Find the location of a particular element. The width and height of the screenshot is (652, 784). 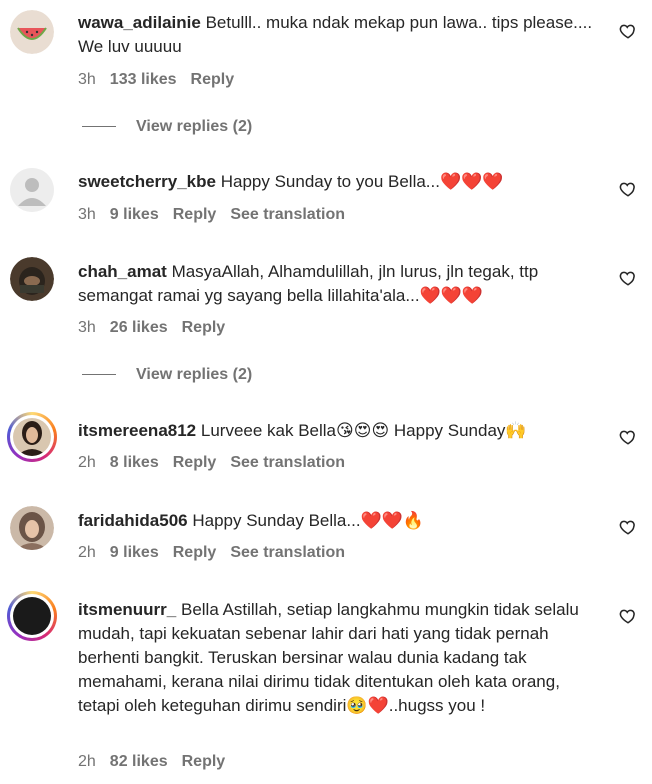

likes-count: 8 likes is located at coordinates (134, 462).